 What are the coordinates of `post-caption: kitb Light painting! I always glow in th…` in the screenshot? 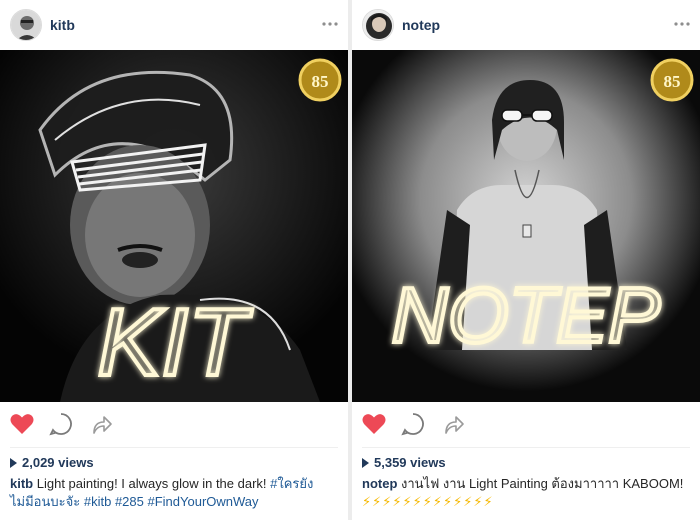 It's located at (176, 493).